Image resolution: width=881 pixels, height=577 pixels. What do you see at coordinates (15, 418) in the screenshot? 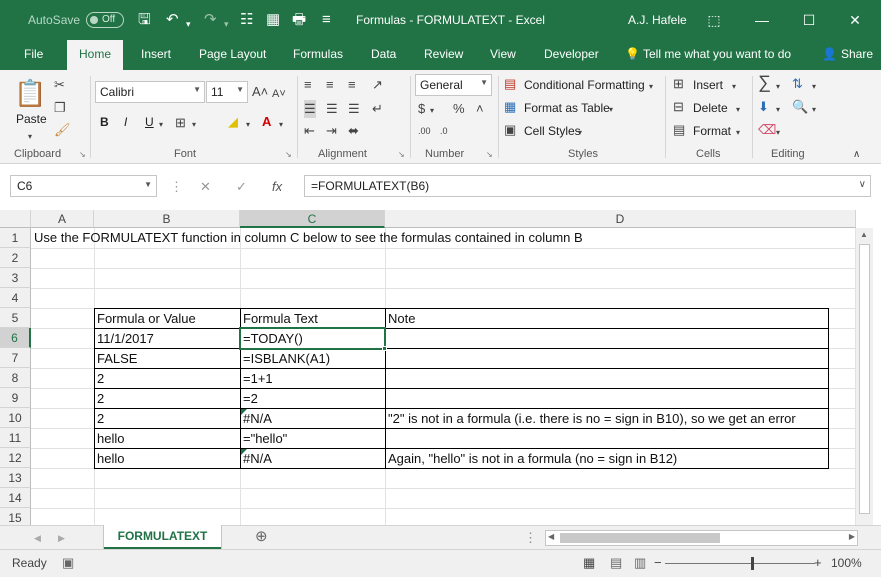
I see `row-header: 10` at bounding box center [15, 418].